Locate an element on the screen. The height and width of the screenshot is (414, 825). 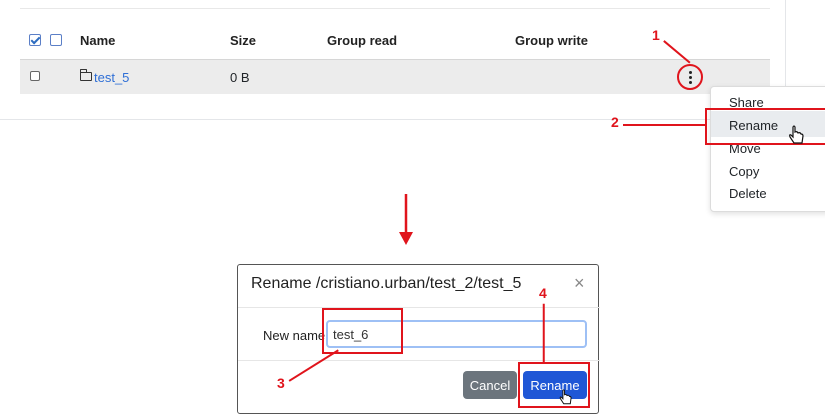
menu-item-copy: Copy is located at coordinates (744, 171).